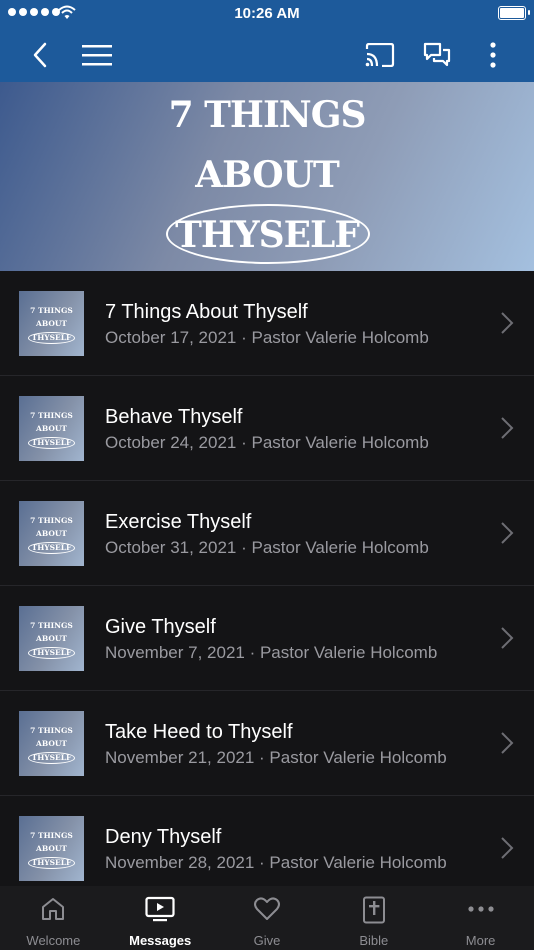 The height and width of the screenshot is (950, 534). What do you see at coordinates (53, 940) in the screenshot?
I see `tab-label: Welcome` at bounding box center [53, 940].